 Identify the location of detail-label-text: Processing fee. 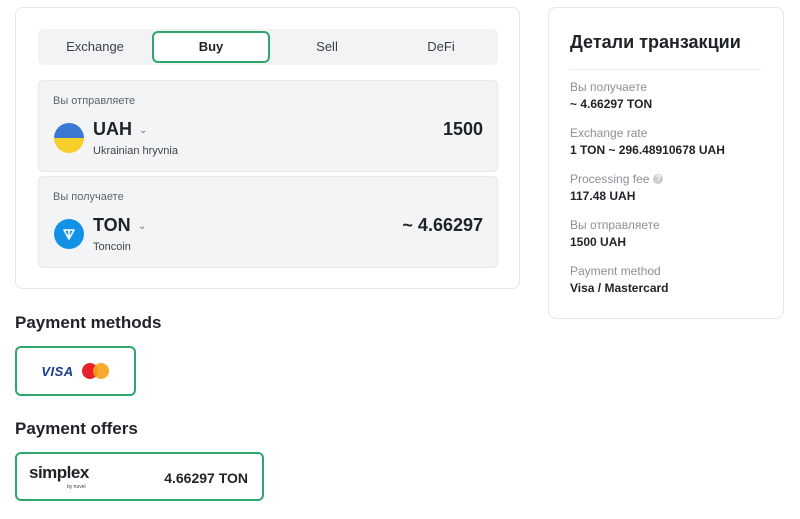
(610, 179).